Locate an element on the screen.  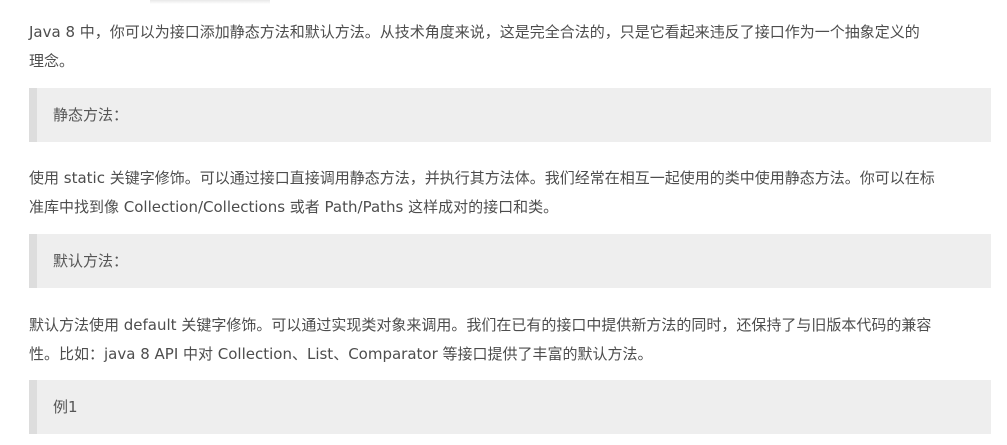
example-heading: 例1 is located at coordinates (65, 407).